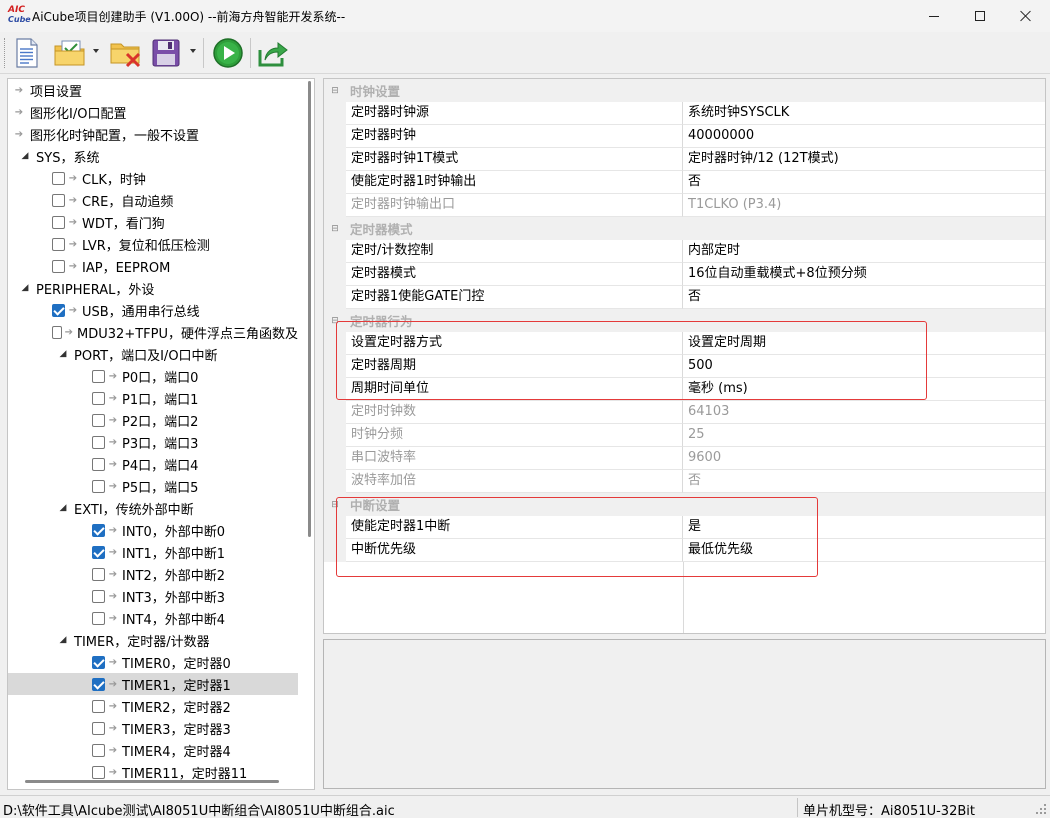  Describe the element at coordinates (153, 178) in the screenshot. I see `tree-check-node: ➔ CLK，时钟` at that location.